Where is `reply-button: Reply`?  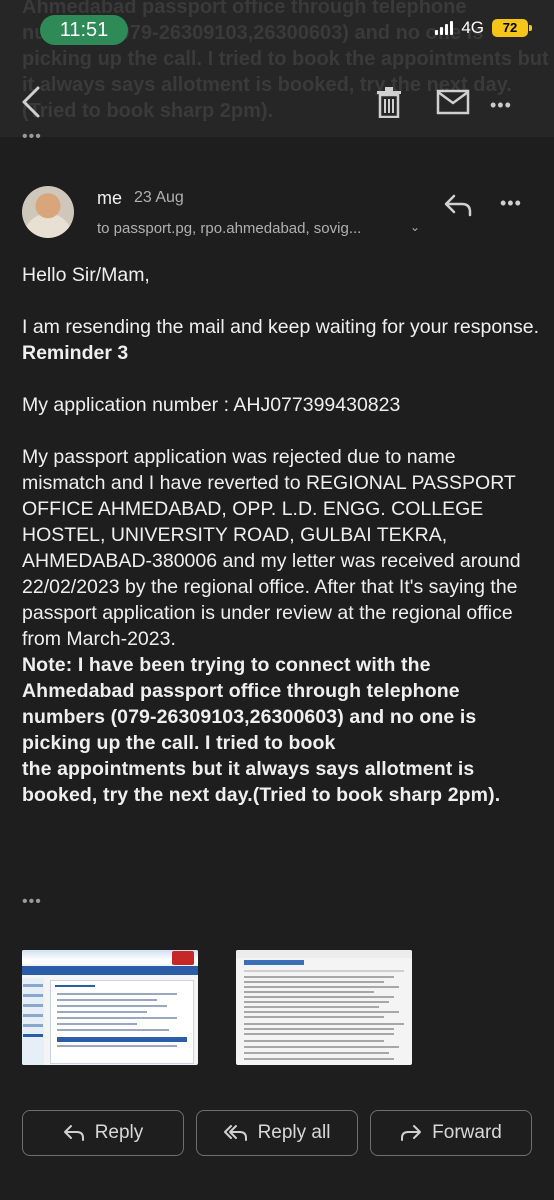
reply-button: Reply is located at coordinates (103, 1133).